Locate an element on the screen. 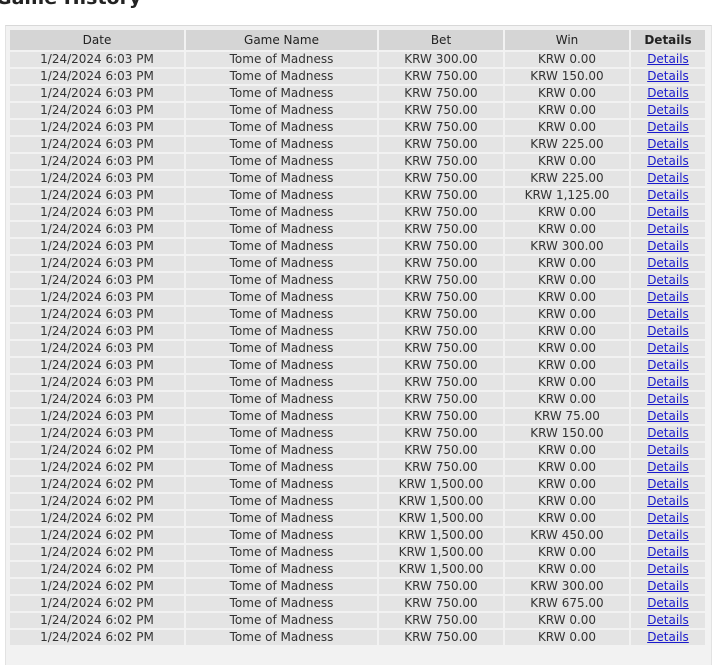  bet-cell: KRW 300.00 is located at coordinates (441, 59).